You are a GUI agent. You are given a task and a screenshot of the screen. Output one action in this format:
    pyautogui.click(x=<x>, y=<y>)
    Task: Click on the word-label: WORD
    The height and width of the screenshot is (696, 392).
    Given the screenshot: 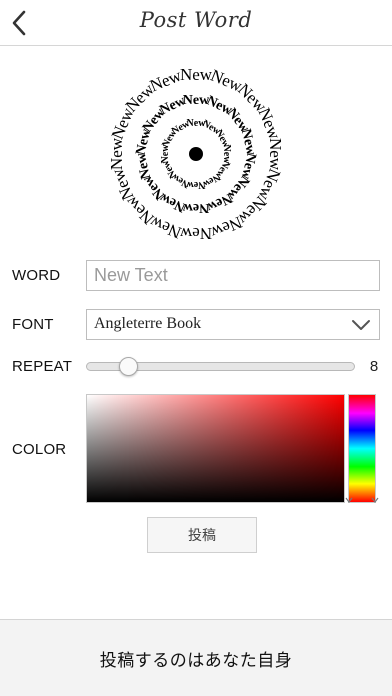 What is the action you would take?
    pyautogui.click(x=36, y=275)
    